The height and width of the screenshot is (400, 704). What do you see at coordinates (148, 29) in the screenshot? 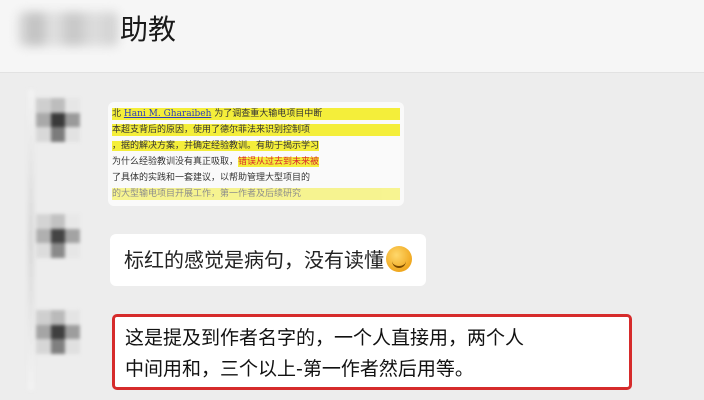
I see `chat-title: 助教` at bounding box center [148, 29].